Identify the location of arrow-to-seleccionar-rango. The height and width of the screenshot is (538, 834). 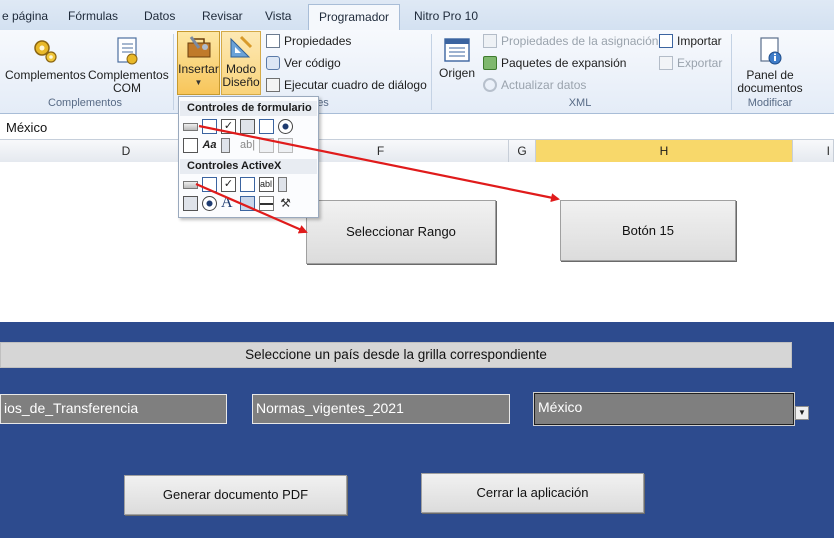
(251, 208).